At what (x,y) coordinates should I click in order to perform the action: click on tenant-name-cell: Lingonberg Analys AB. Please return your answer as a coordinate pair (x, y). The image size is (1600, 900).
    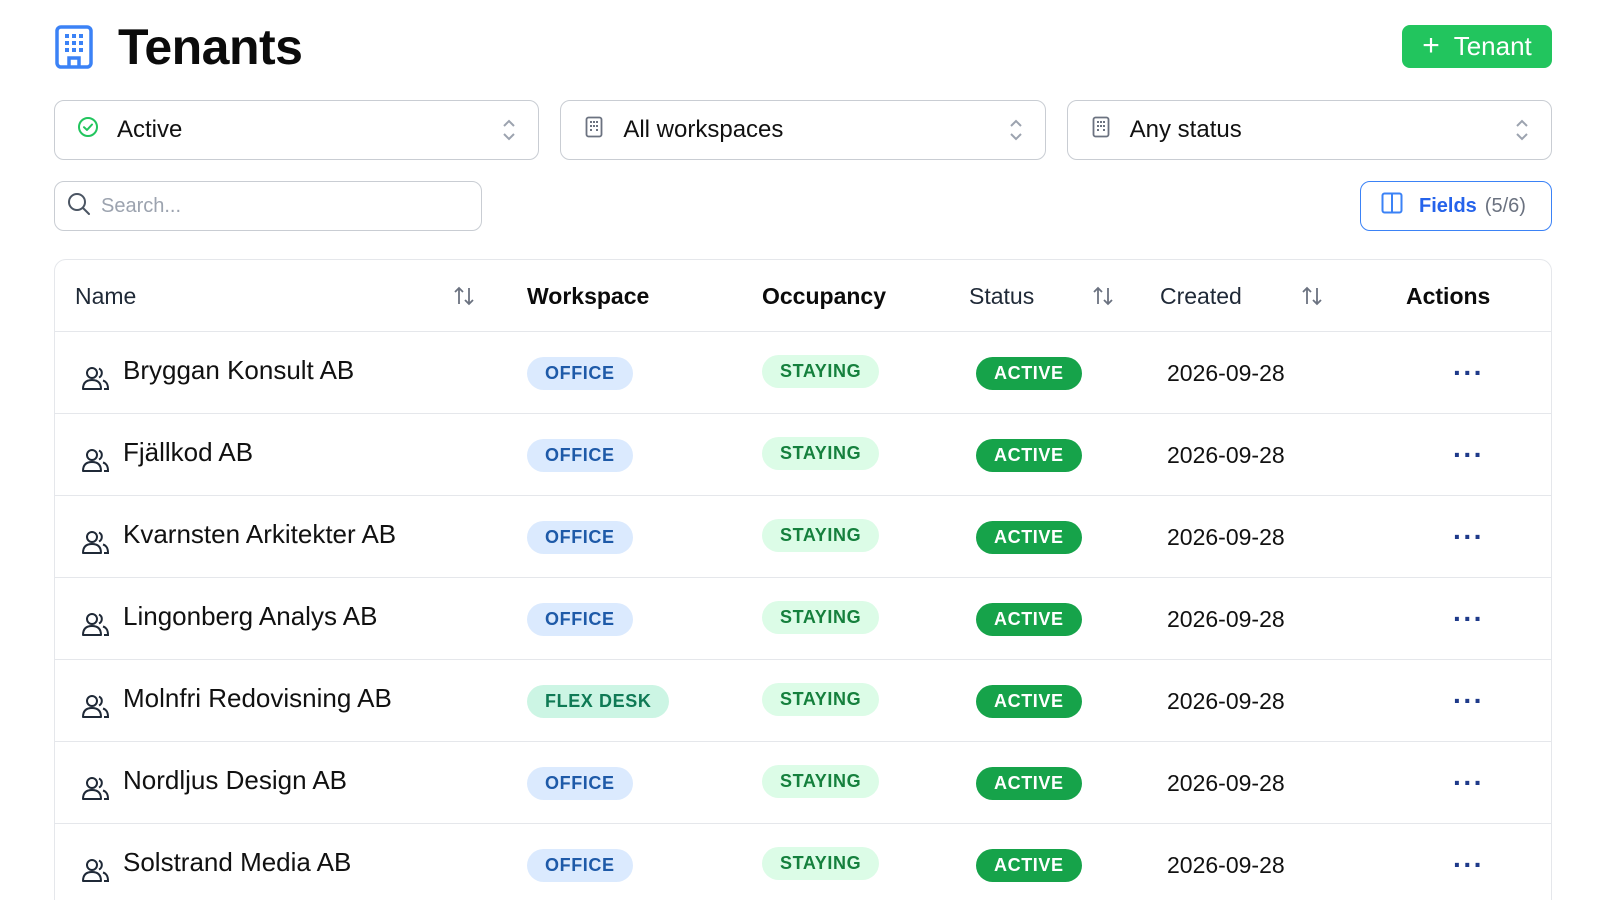
    Looking at the image, I should click on (229, 619).